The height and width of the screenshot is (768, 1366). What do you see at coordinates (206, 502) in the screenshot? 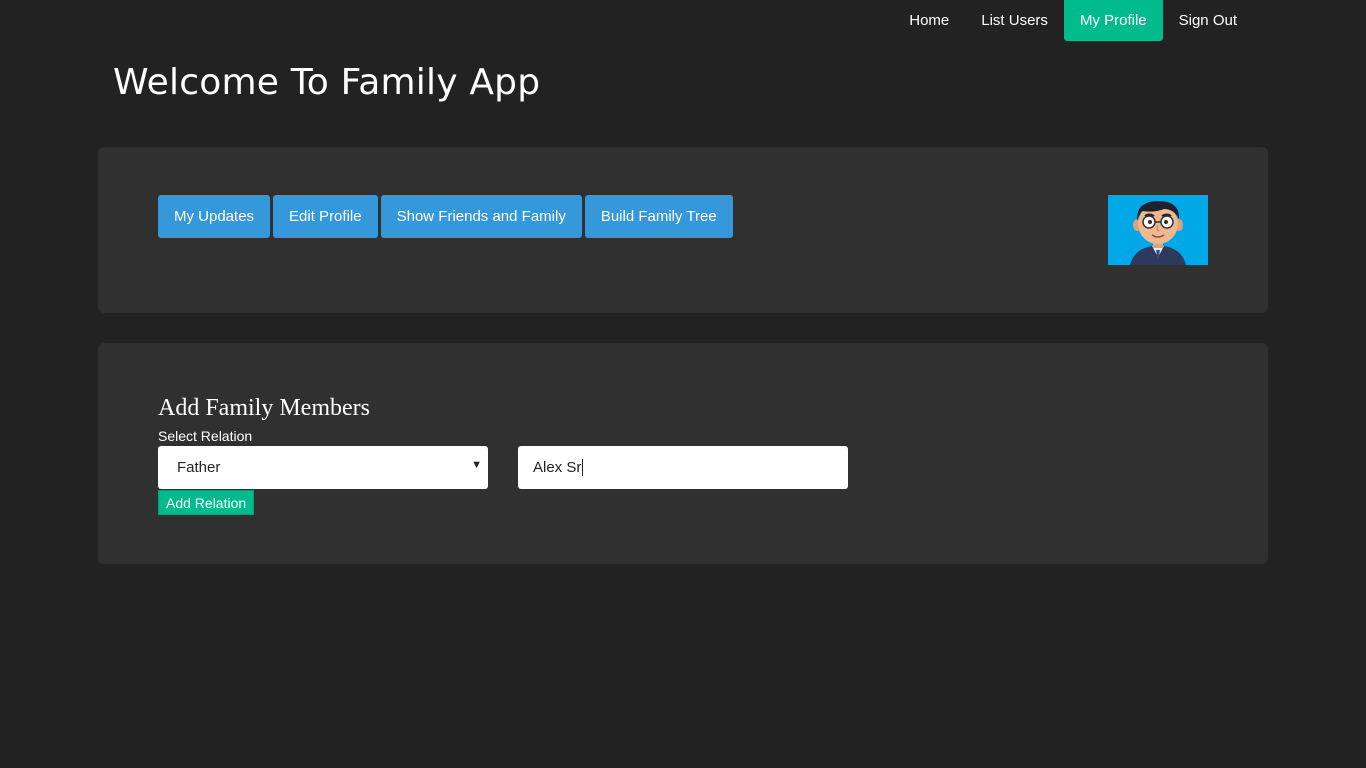
I see `add-relation-button: Add Relation` at bounding box center [206, 502].